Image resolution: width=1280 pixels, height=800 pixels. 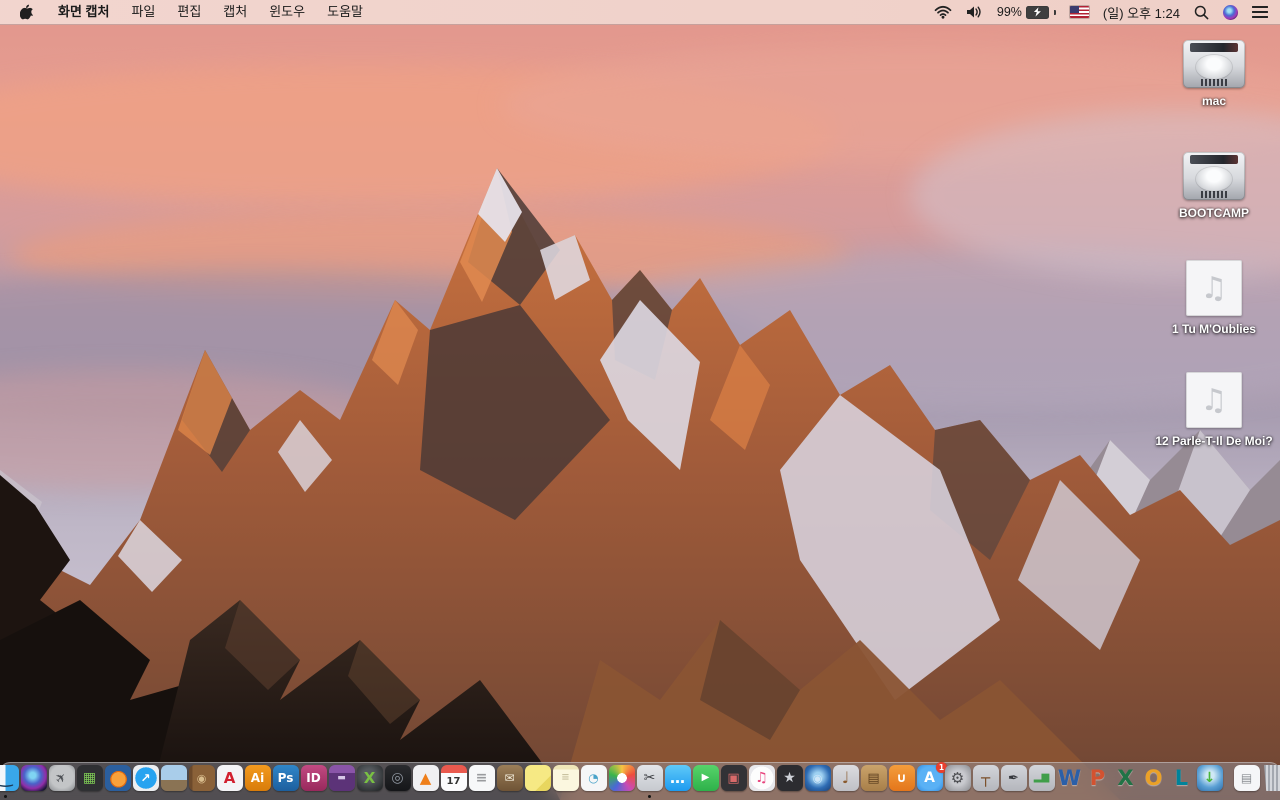 I want to click on toast-icon: ▬, so click(x=341, y=778).